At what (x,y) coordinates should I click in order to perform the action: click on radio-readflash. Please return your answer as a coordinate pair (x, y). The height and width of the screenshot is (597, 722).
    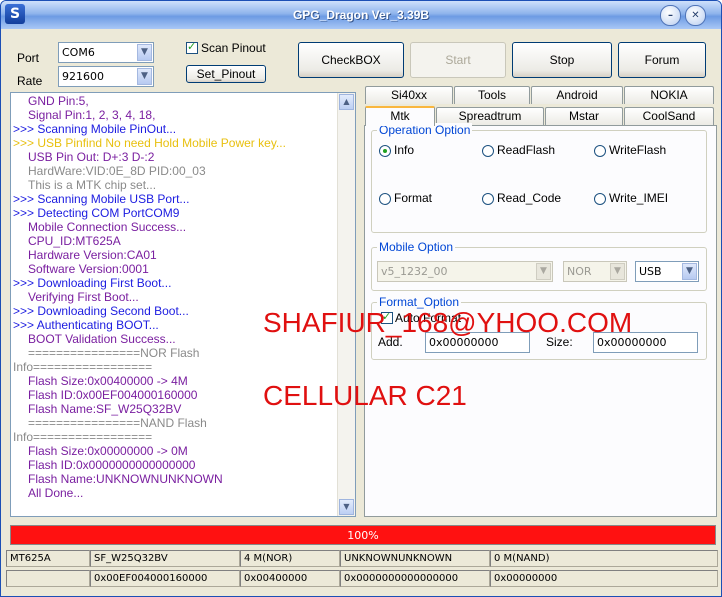
    Looking at the image, I should click on (488, 151).